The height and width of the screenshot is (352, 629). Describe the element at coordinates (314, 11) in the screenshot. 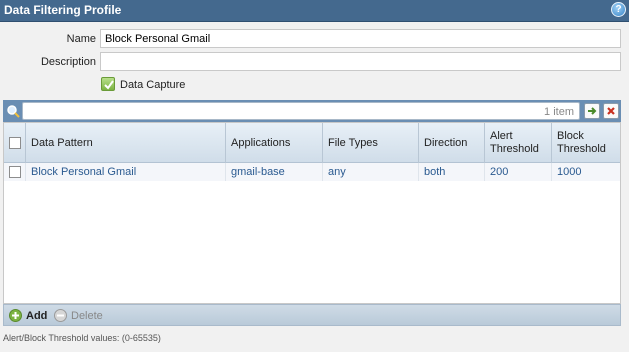

I see `window-titlebar: Data Filtering Profile ?` at that location.